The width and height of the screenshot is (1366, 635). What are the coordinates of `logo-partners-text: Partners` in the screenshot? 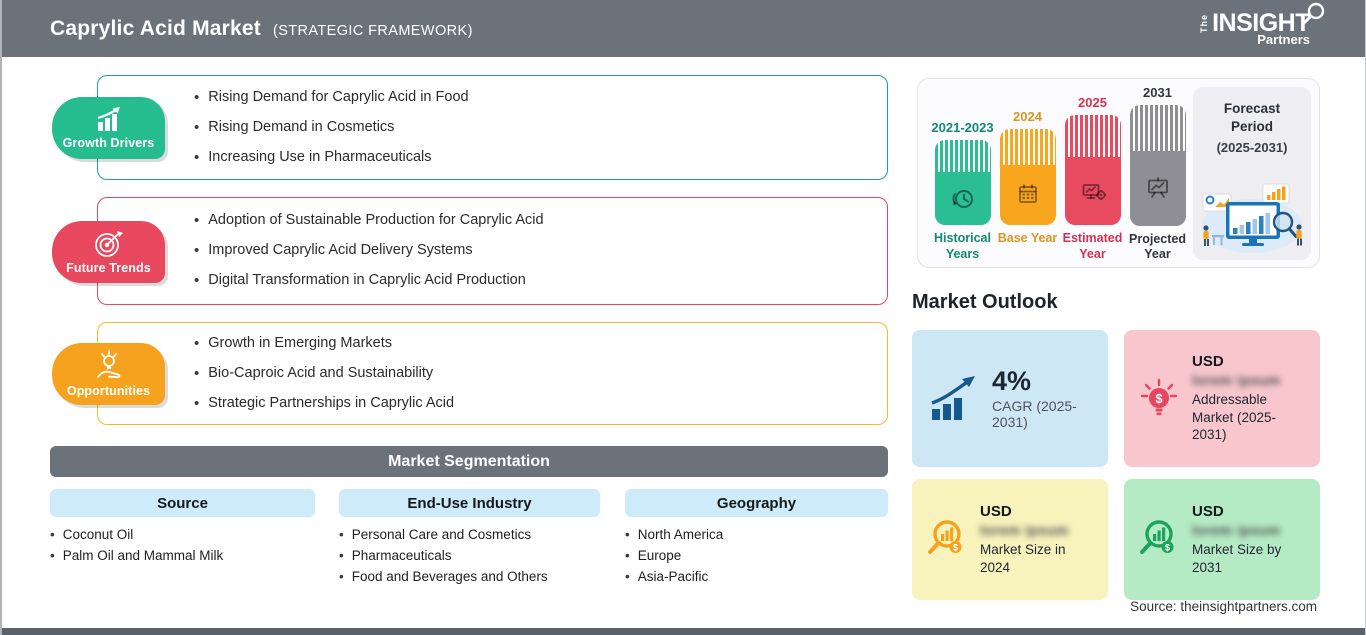 It's located at (1283, 39).